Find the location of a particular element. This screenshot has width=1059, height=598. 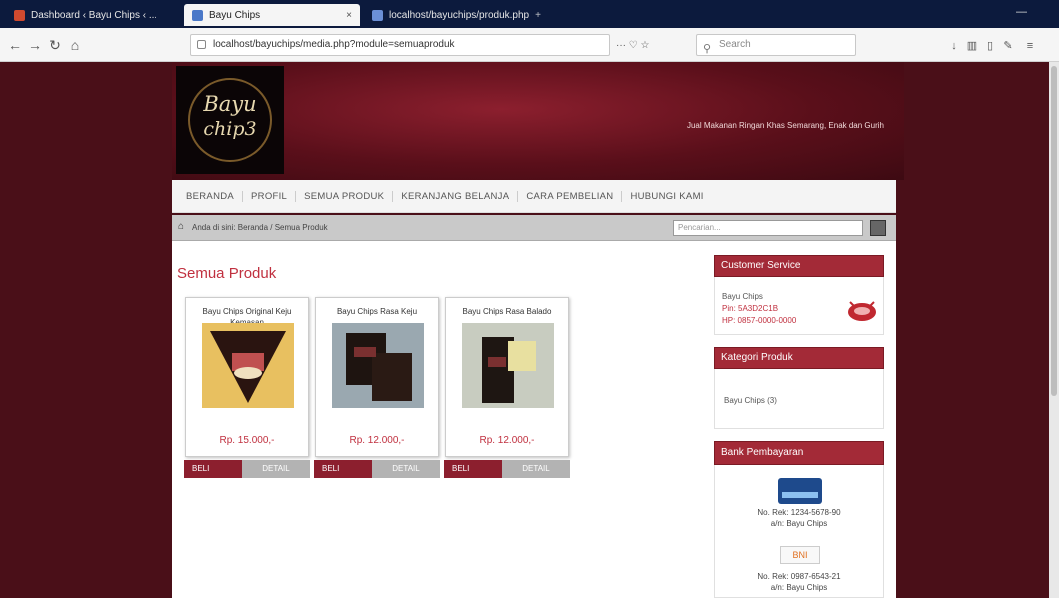

browser-tab-produk: localhost/bayuchips/produk.php + is located at coordinates (454, 15).